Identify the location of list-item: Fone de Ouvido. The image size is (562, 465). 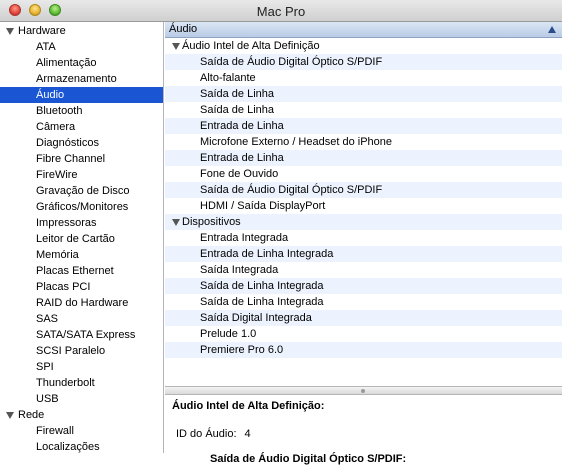
(363, 174).